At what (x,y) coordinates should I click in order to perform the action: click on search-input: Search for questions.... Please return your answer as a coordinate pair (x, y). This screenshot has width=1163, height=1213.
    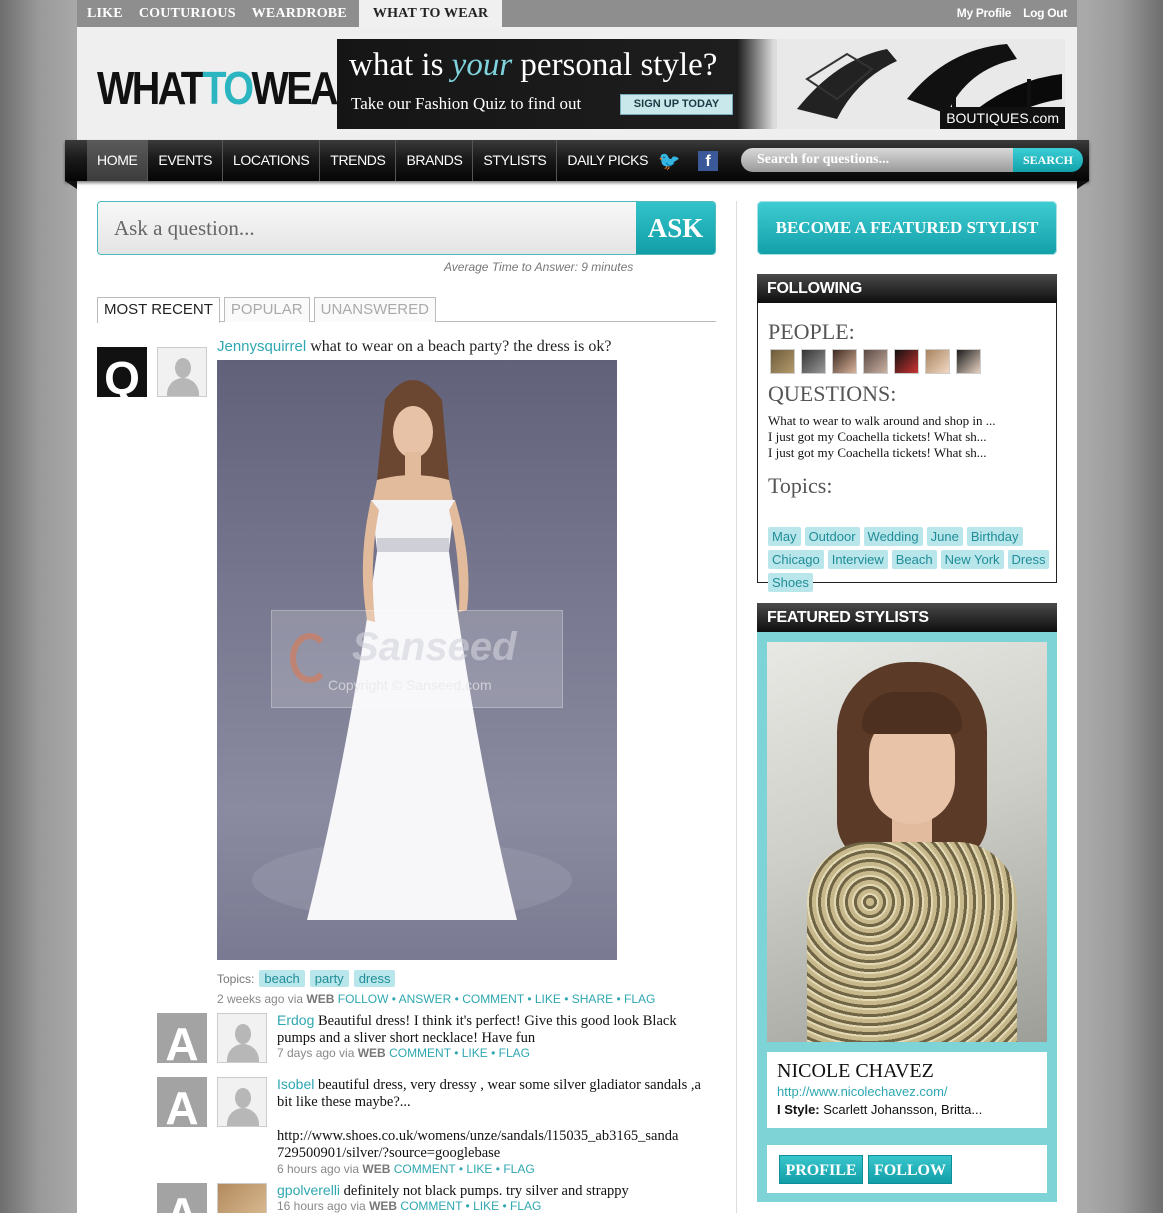
    Looking at the image, I should click on (877, 160).